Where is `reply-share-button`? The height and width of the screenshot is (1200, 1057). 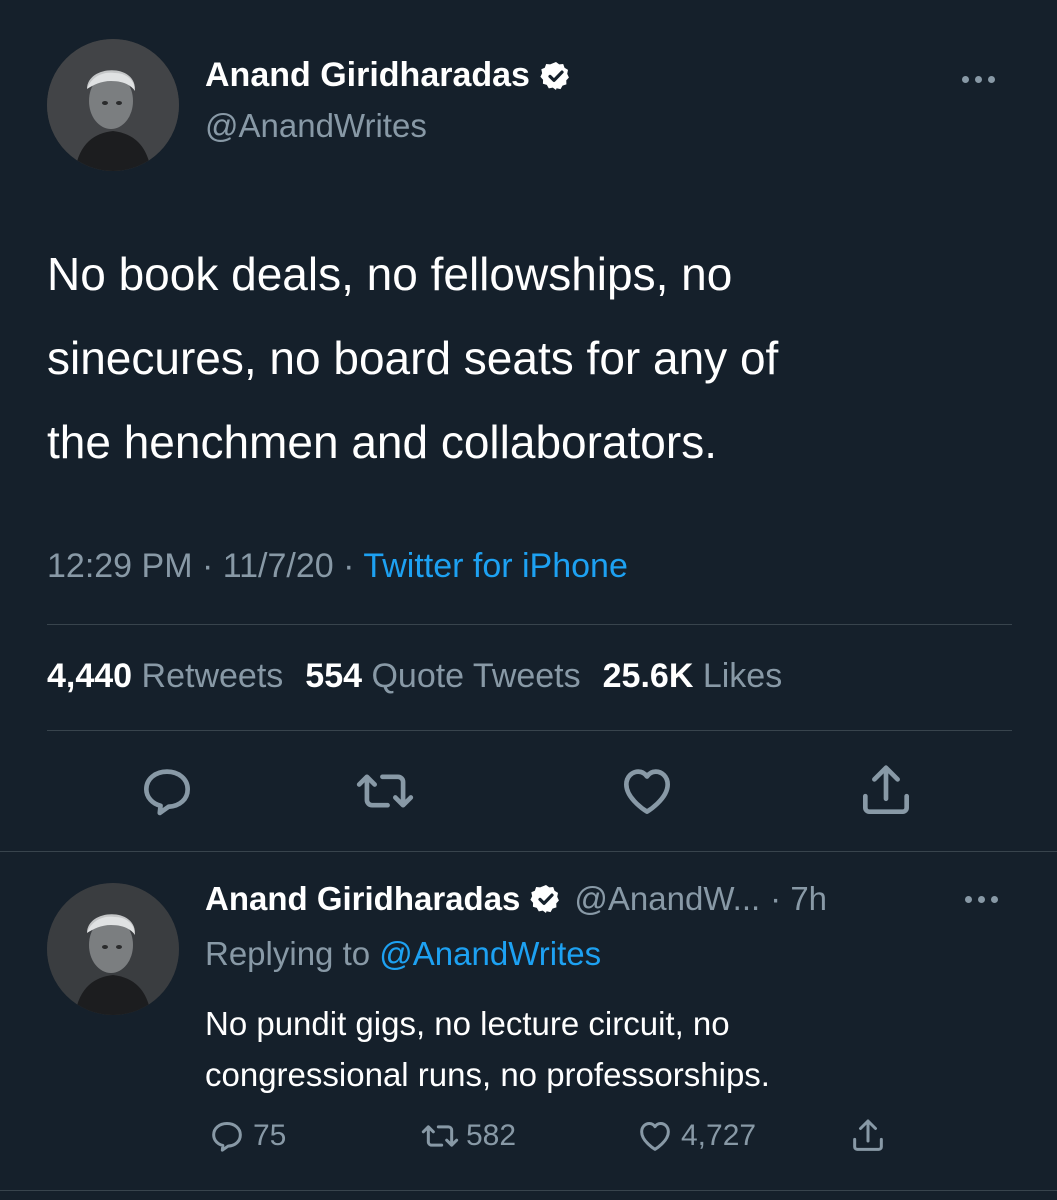 reply-share-button is located at coordinates (871, 1136).